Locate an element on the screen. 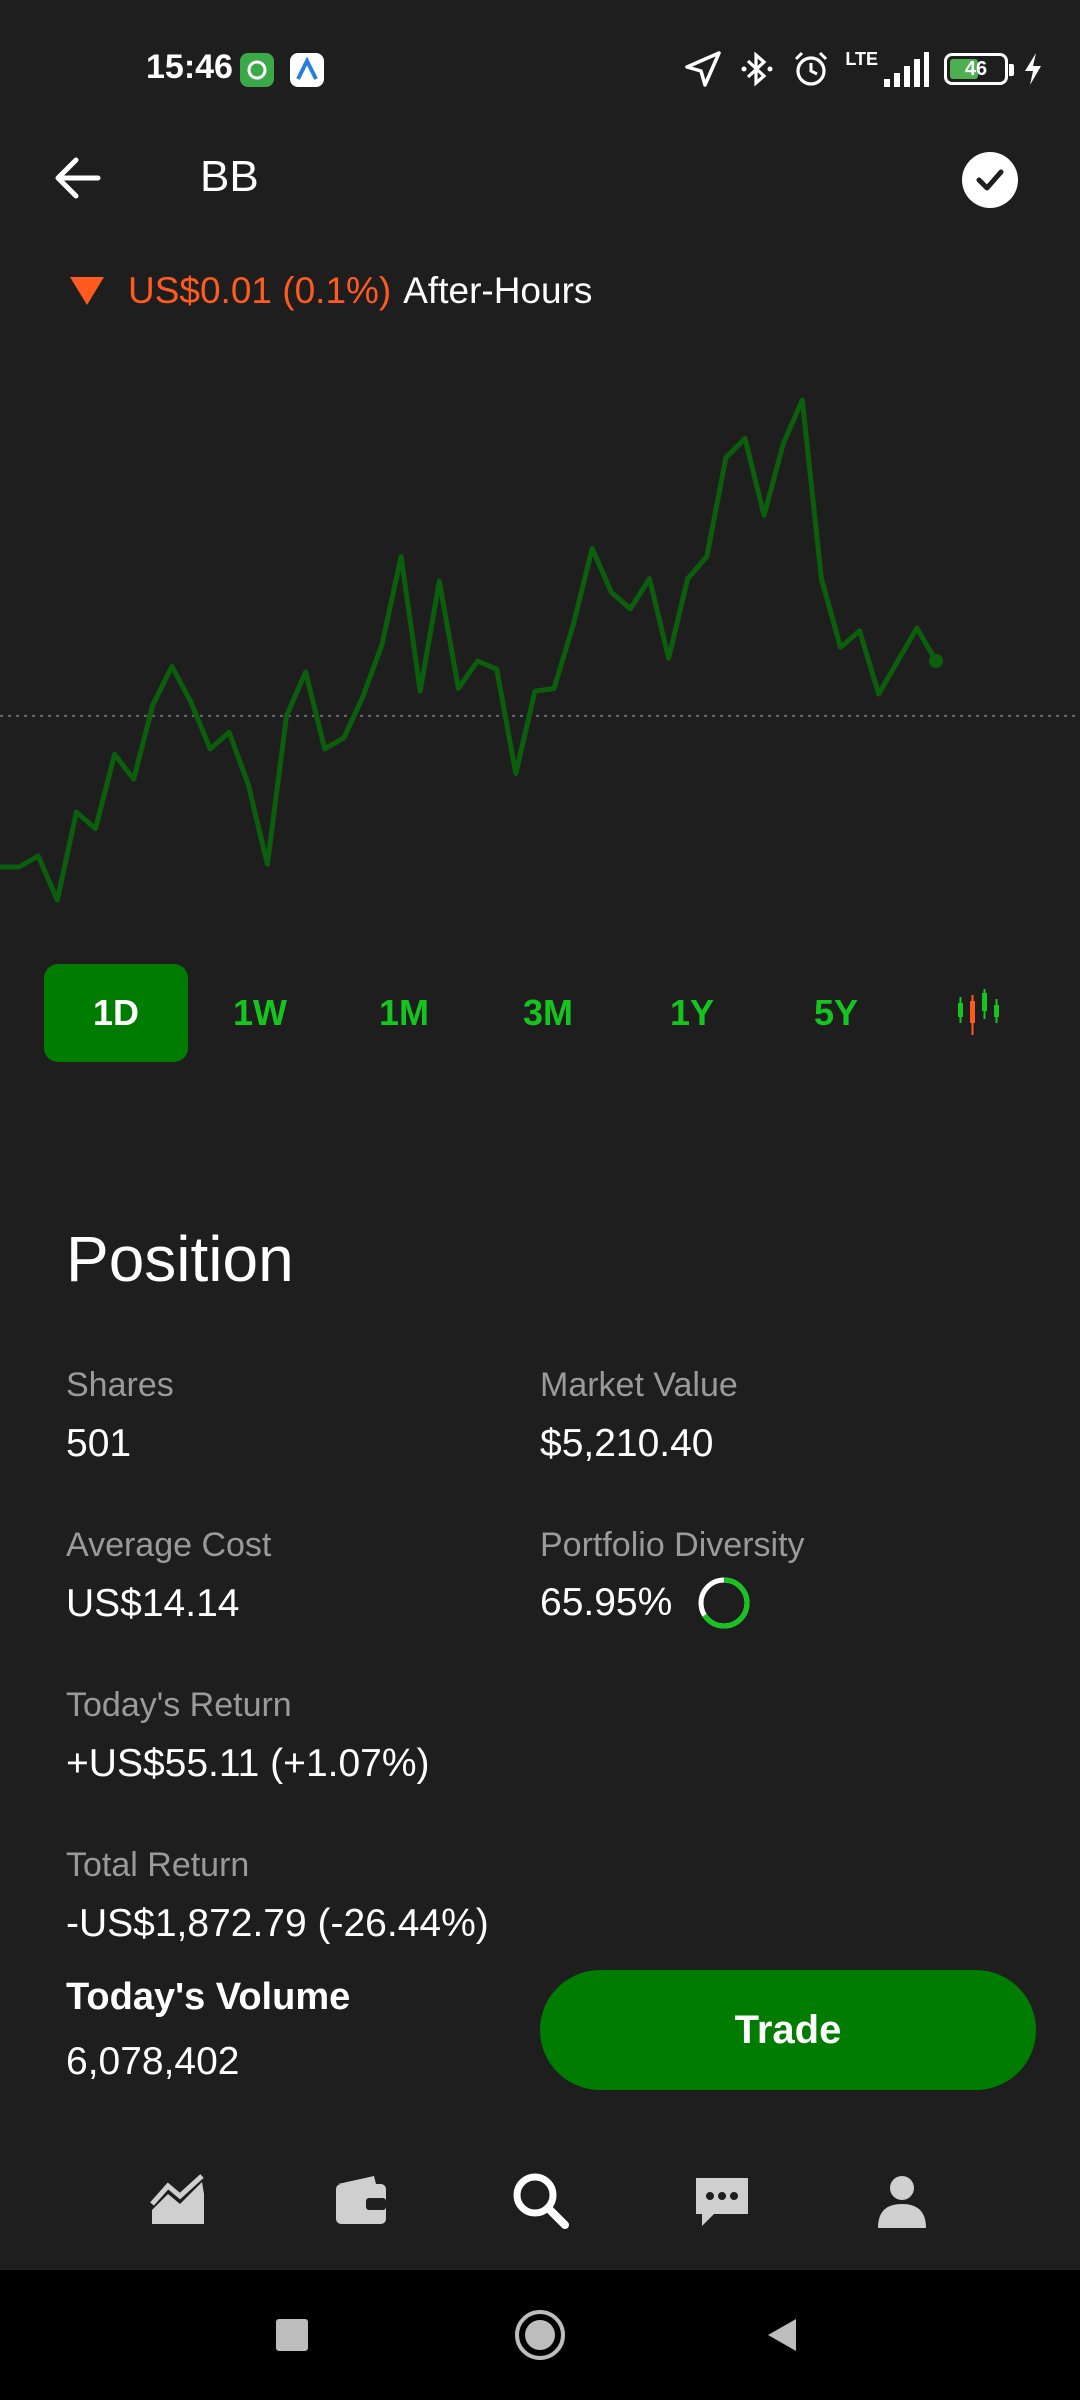 Image resolution: width=1080 pixels, height=2400 pixels. range-tab-1d: 1D is located at coordinates (116, 1013).